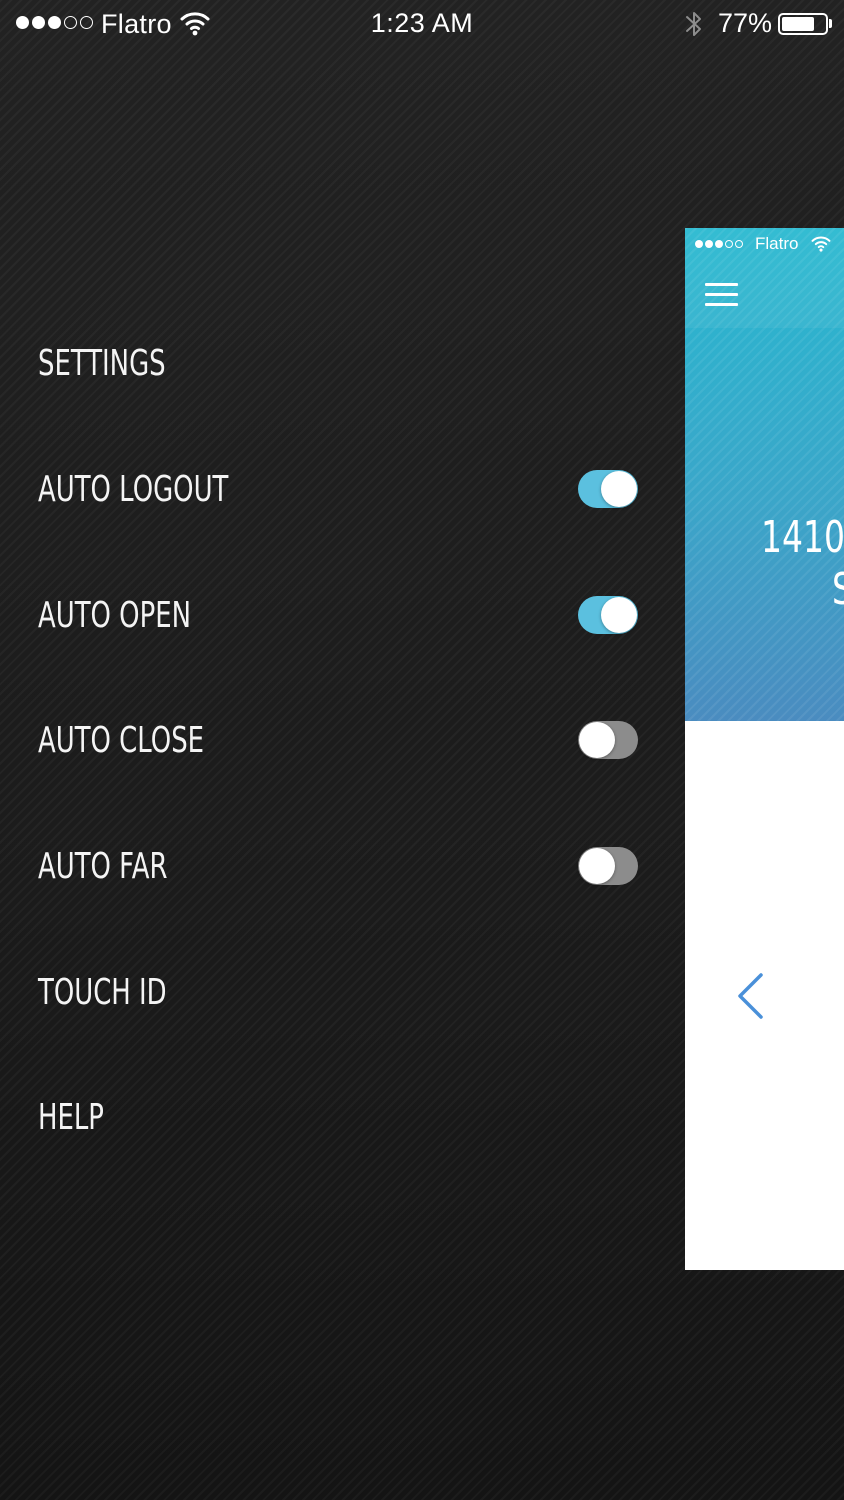 The height and width of the screenshot is (1500, 844). What do you see at coordinates (764, 749) in the screenshot?
I see `main-screen-preview: Flatro 1410 S` at bounding box center [764, 749].